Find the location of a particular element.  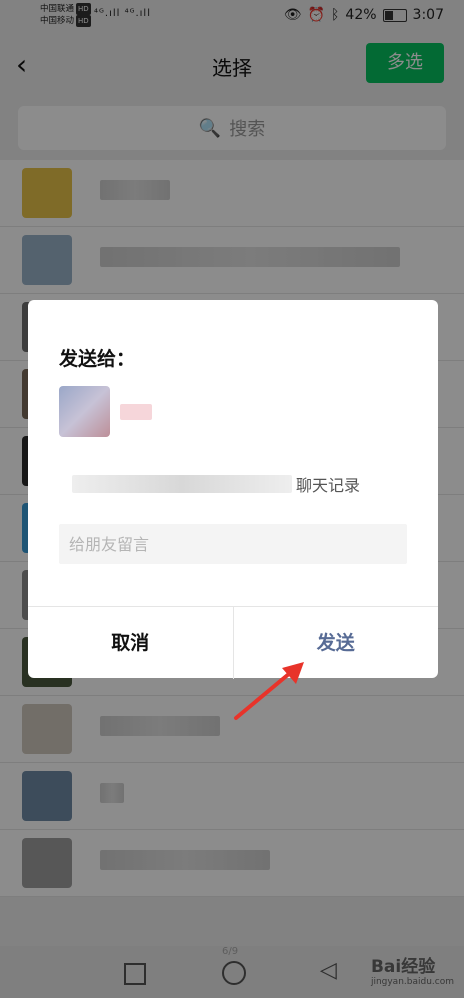

chat-record-blurred is located at coordinates (182, 484).